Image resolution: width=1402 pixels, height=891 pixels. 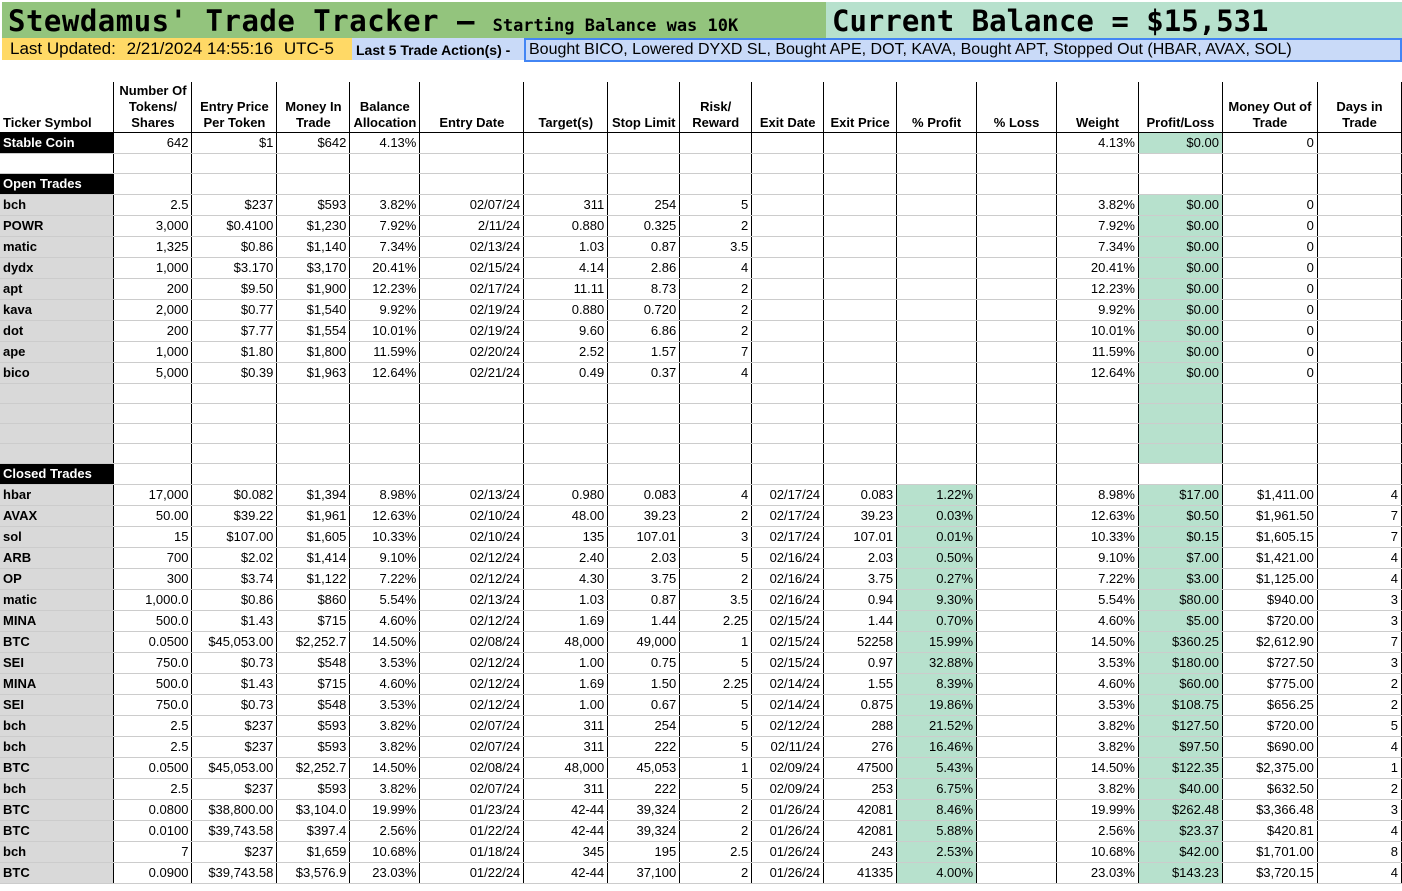 I want to click on data-cell: 3.5, so click(x=716, y=247).